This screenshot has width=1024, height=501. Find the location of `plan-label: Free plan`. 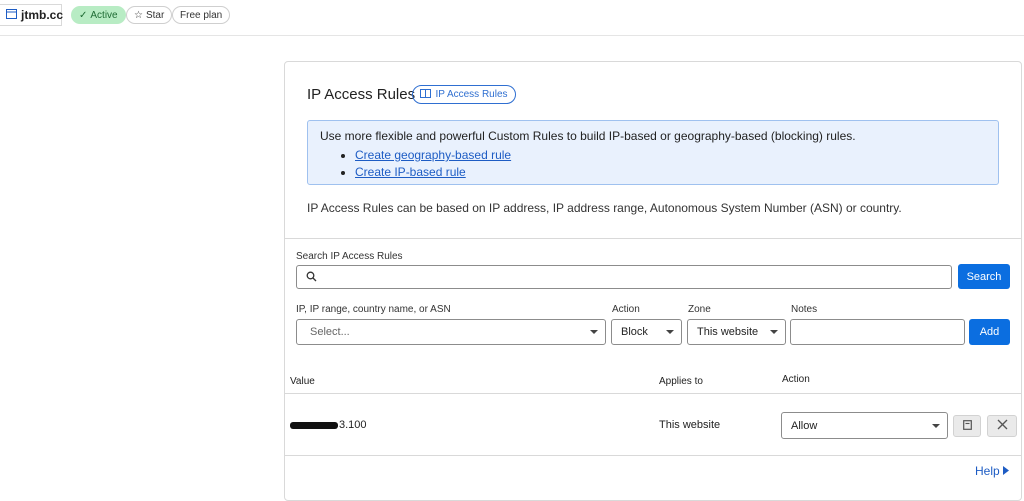

plan-label: Free plan is located at coordinates (201, 15).